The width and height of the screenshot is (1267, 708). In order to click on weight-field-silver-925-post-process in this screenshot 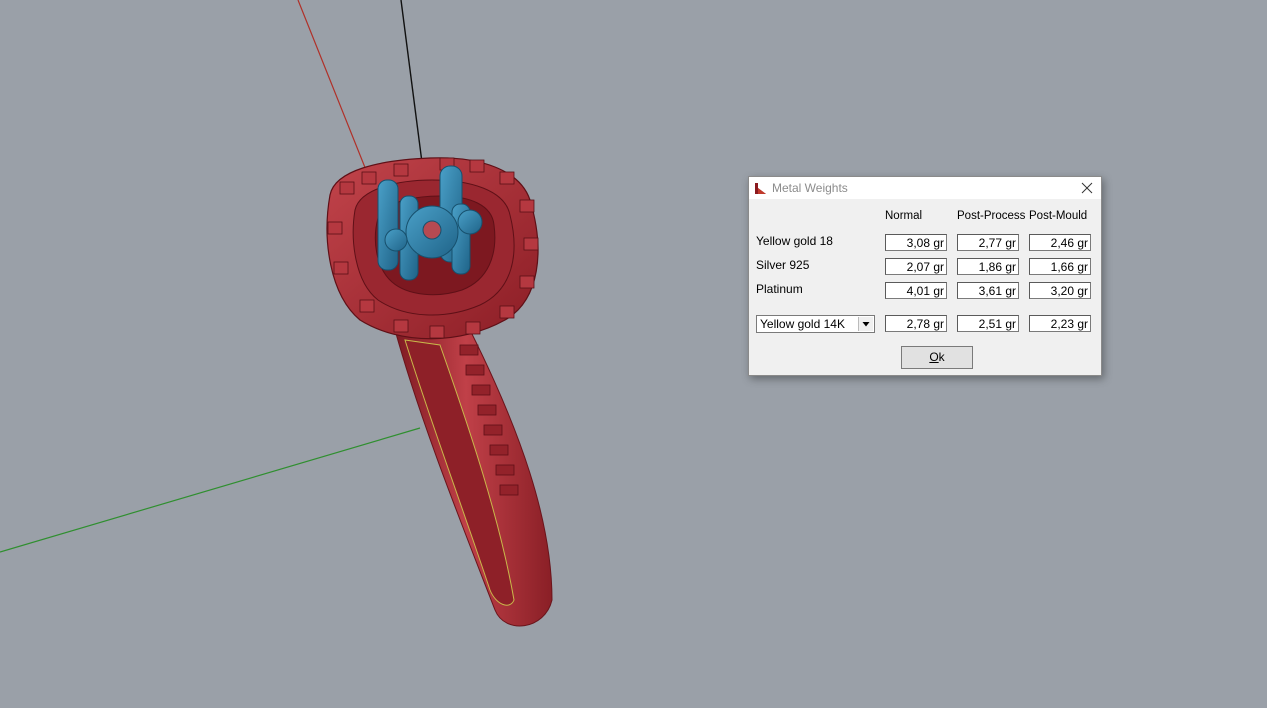, I will do `click(988, 266)`.